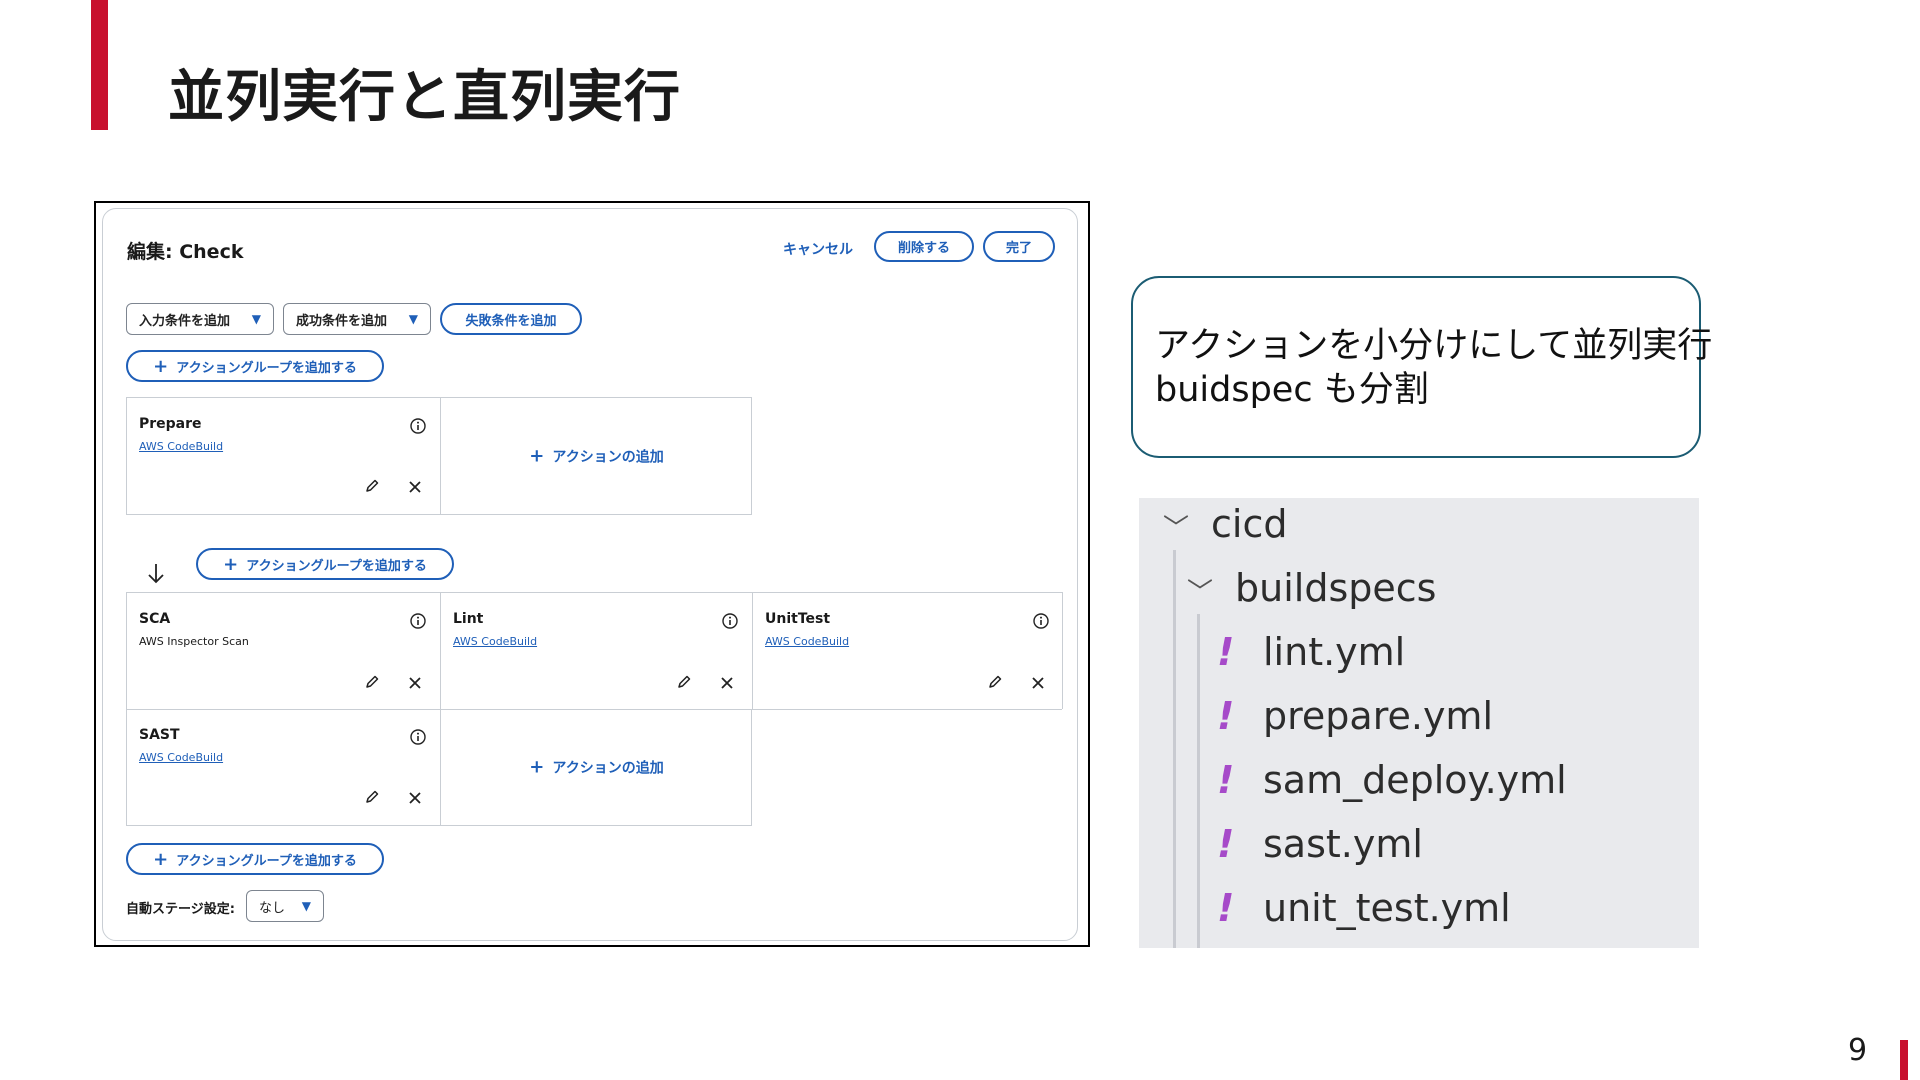 This screenshot has height=1080, width=1920. What do you see at coordinates (1343, 844) in the screenshot?
I see `file-name: sast.yml` at bounding box center [1343, 844].